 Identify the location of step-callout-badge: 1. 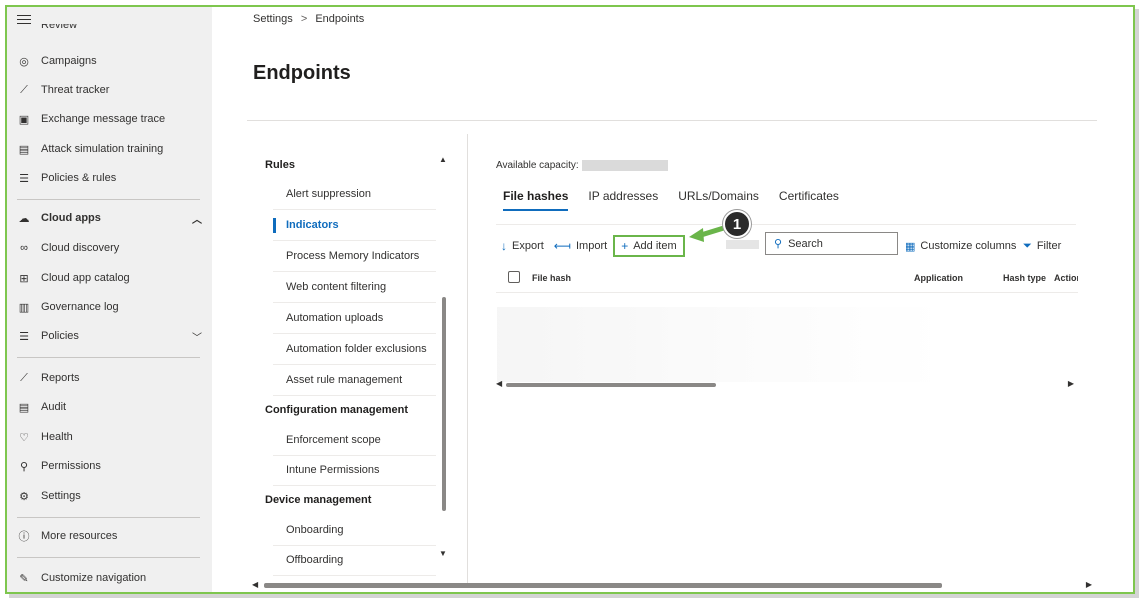
(737, 224).